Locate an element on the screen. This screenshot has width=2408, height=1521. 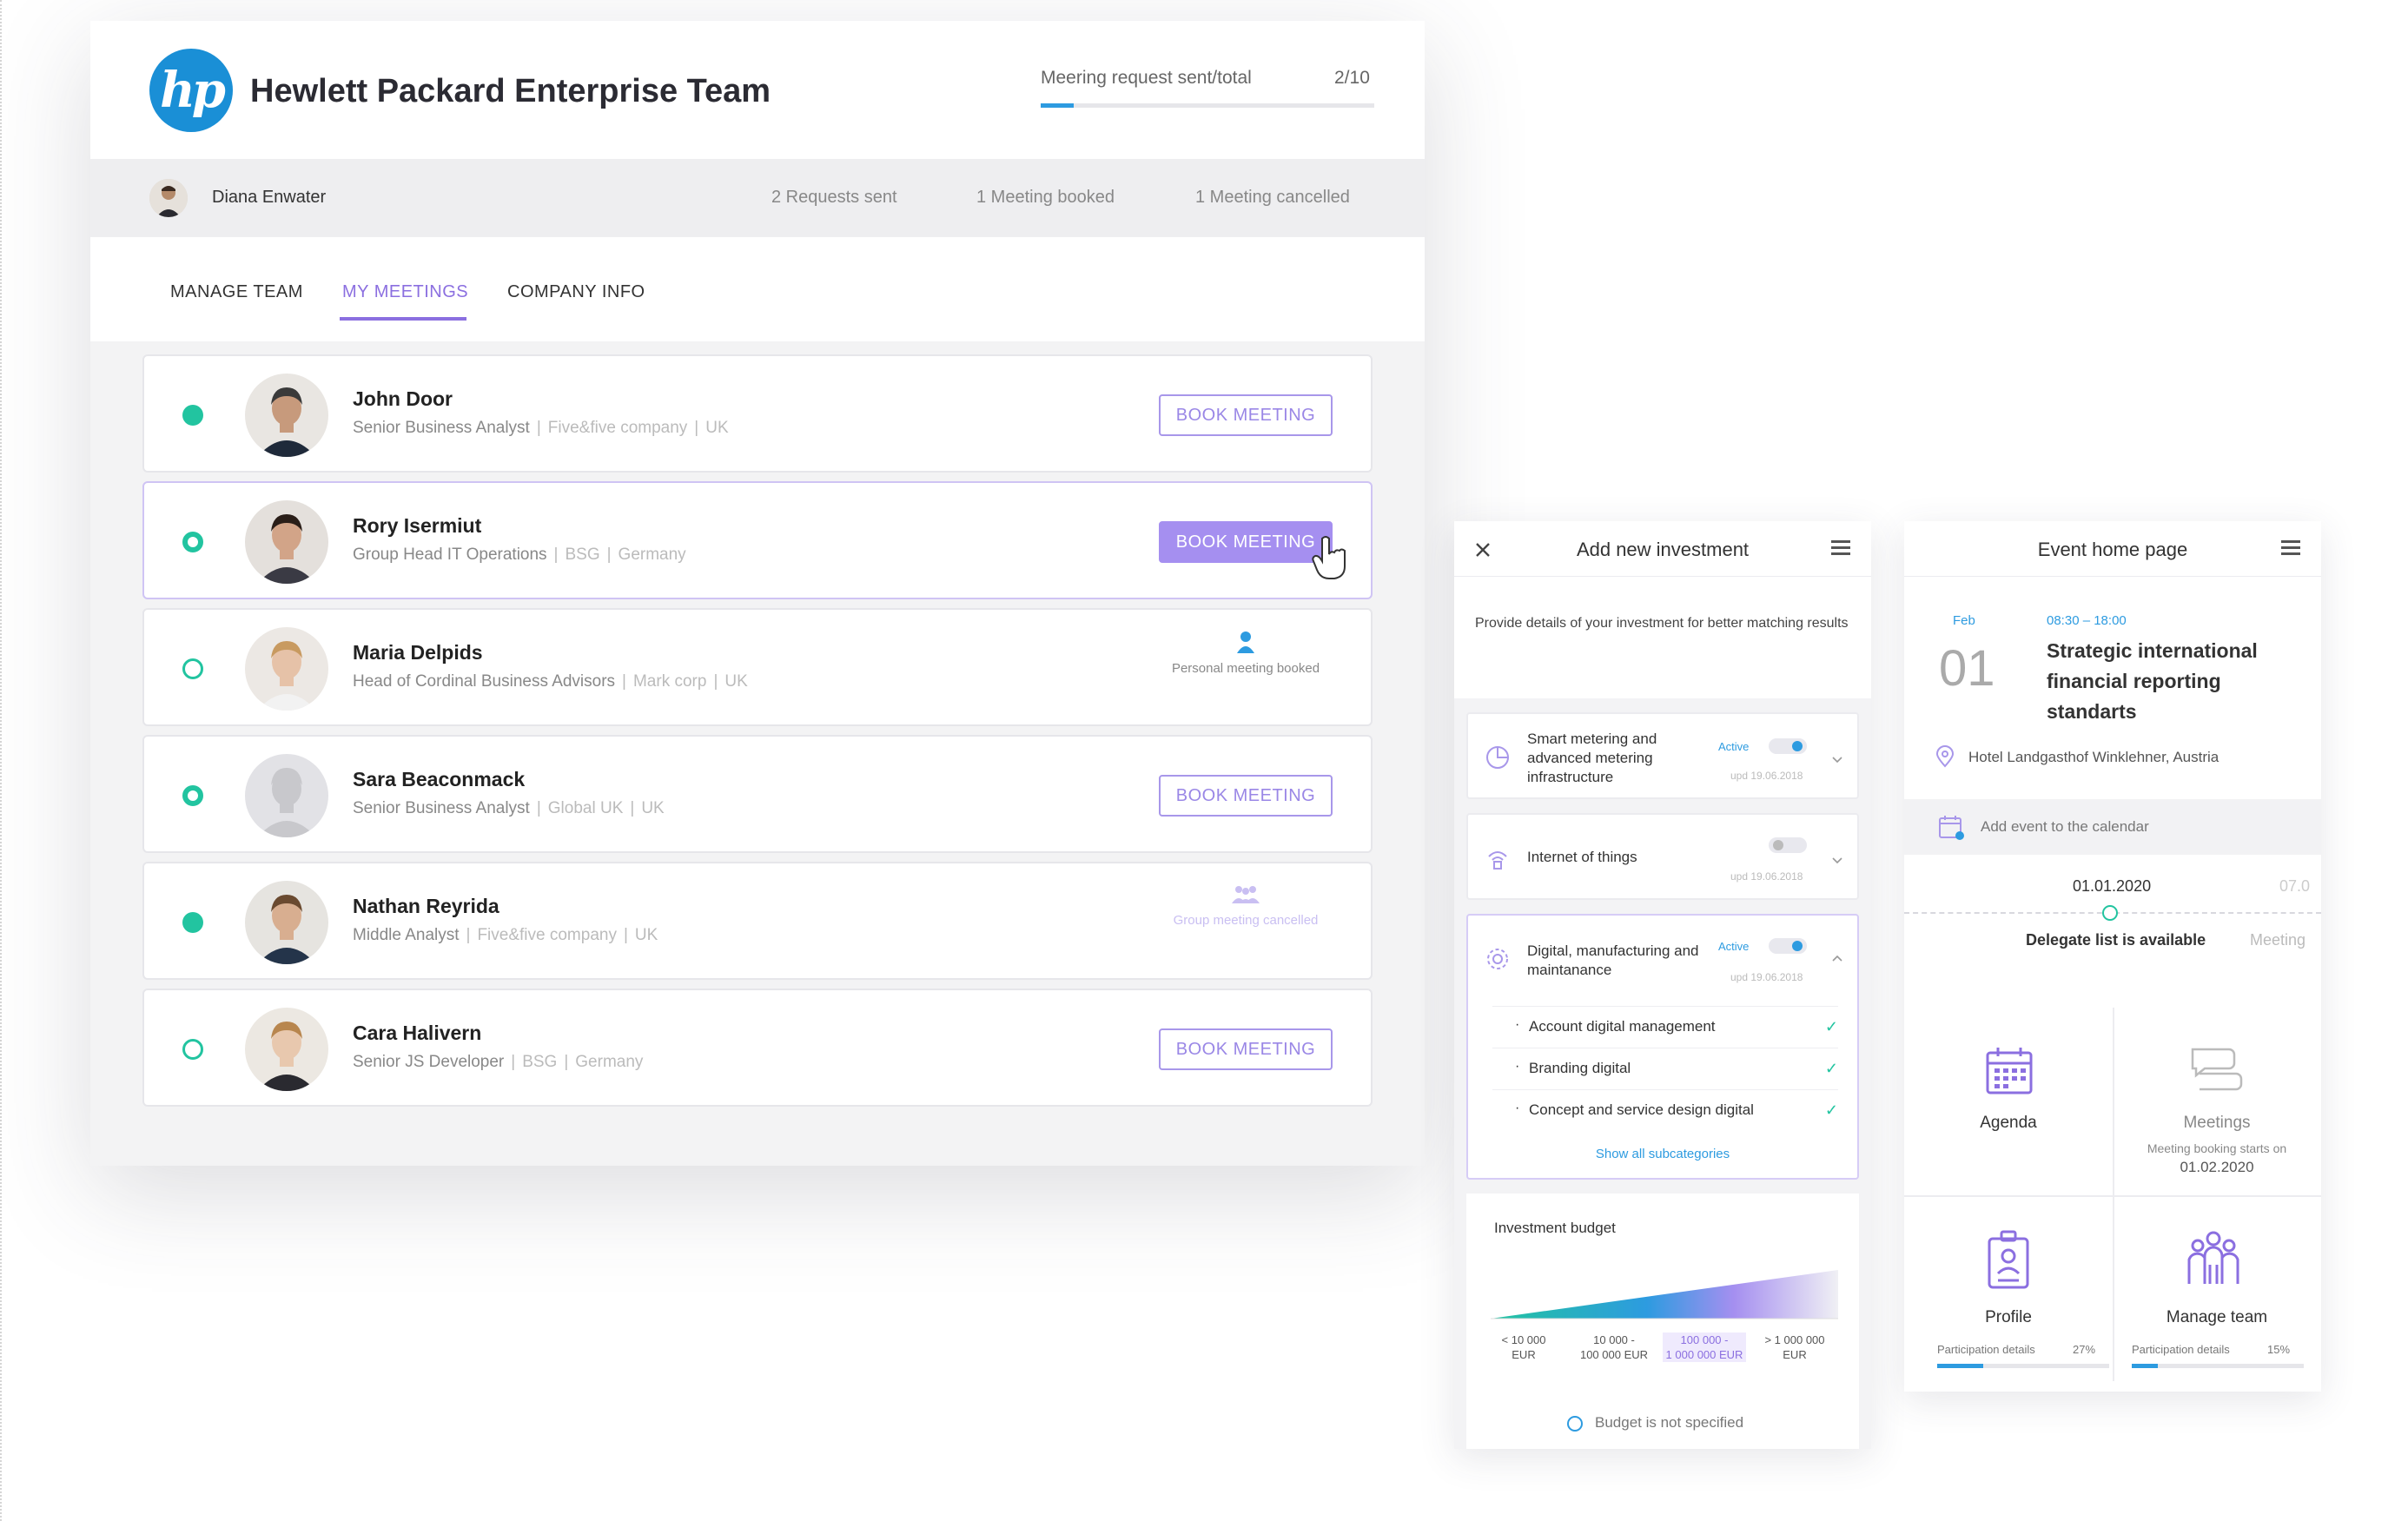
tab-company-info: COMPANY INFO is located at coordinates (576, 292).